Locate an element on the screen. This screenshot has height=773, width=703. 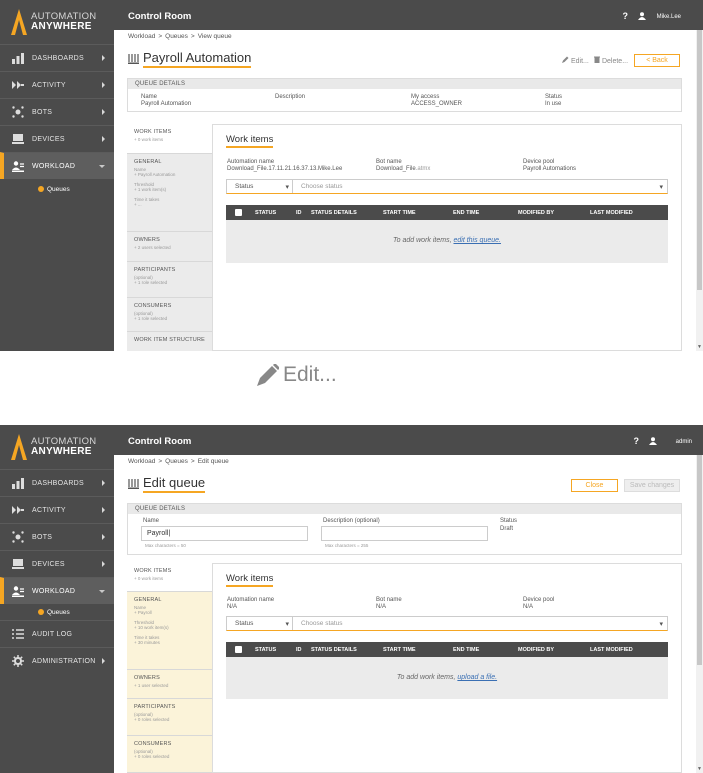
section-title: GENERAL is located at coordinates (148, 162).